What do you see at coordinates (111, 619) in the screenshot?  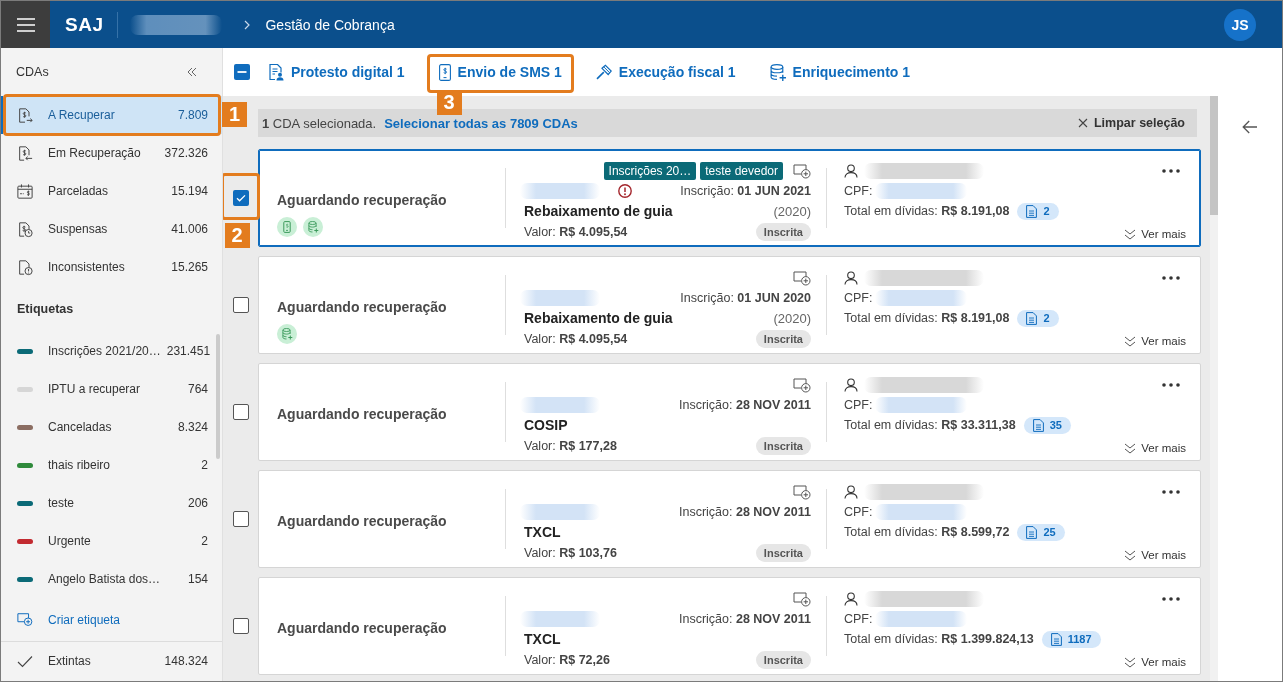 I see `create-label-link: Criar etiqueta` at bounding box center [111, 619].